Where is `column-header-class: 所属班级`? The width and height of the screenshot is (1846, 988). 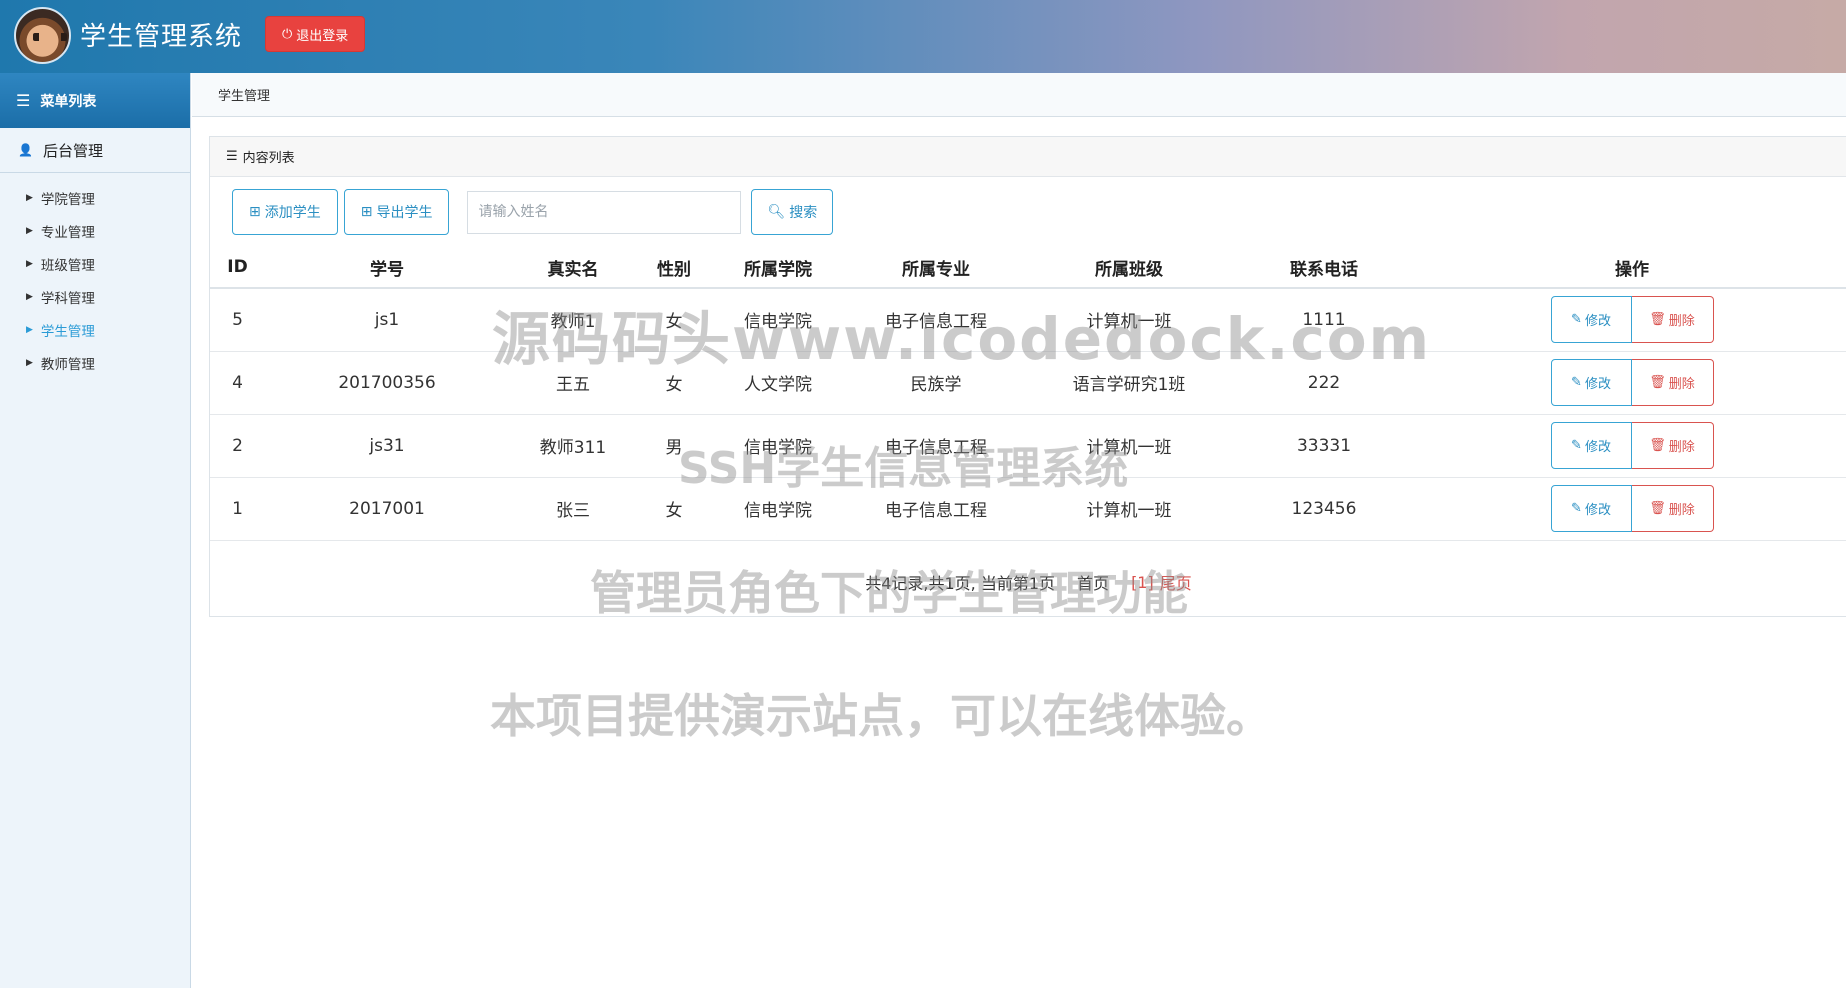 column-header-class: 所属班级 is located at coordinates (1129, 268).